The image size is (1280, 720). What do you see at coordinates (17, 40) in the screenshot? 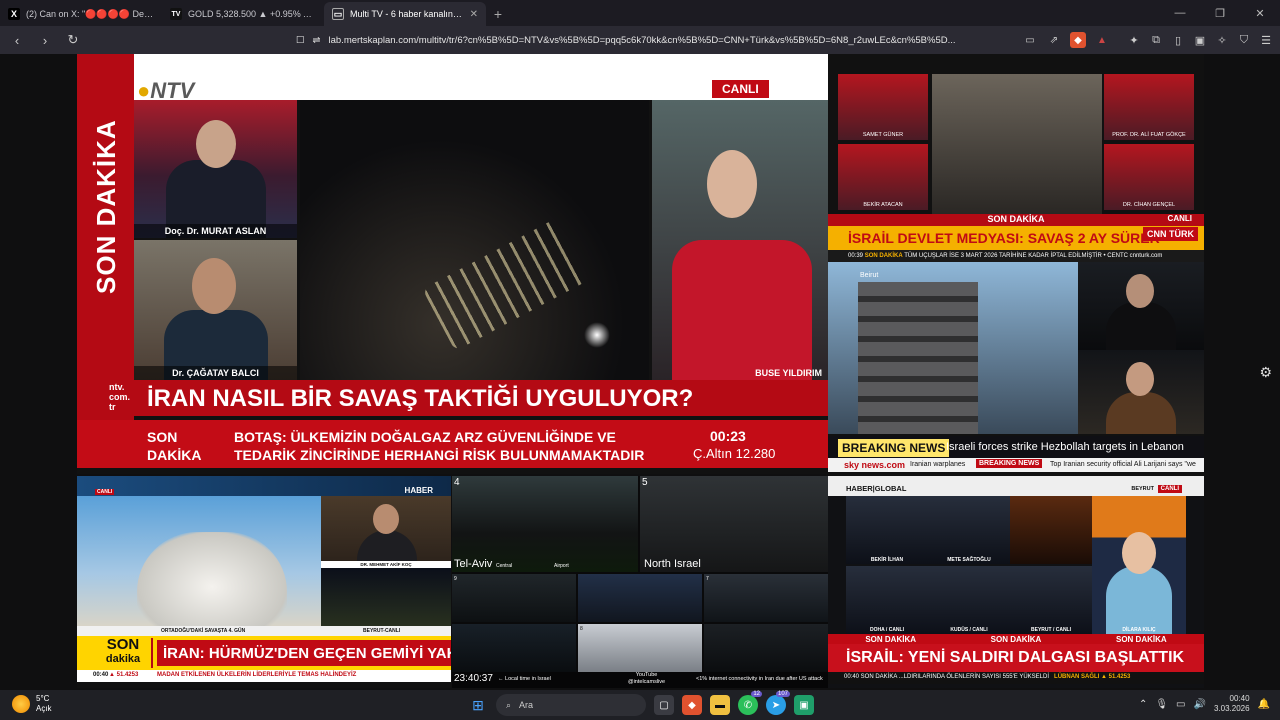
I see `back-button: ‹` at bounding box center [17, 40].